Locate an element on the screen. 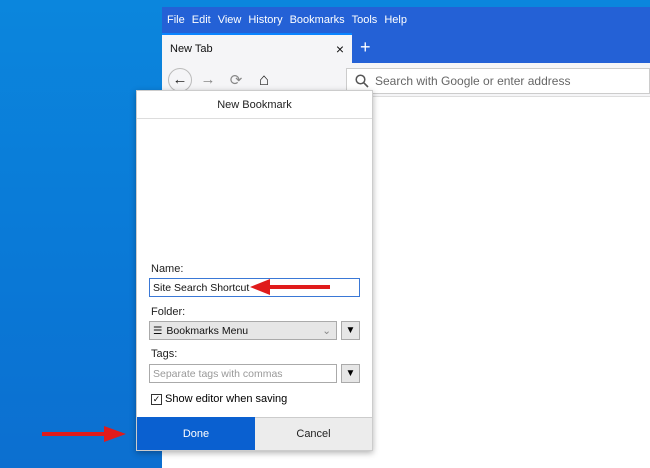 The image size is (650, 468). menu-help: Help is located at coordinates (395, 20).